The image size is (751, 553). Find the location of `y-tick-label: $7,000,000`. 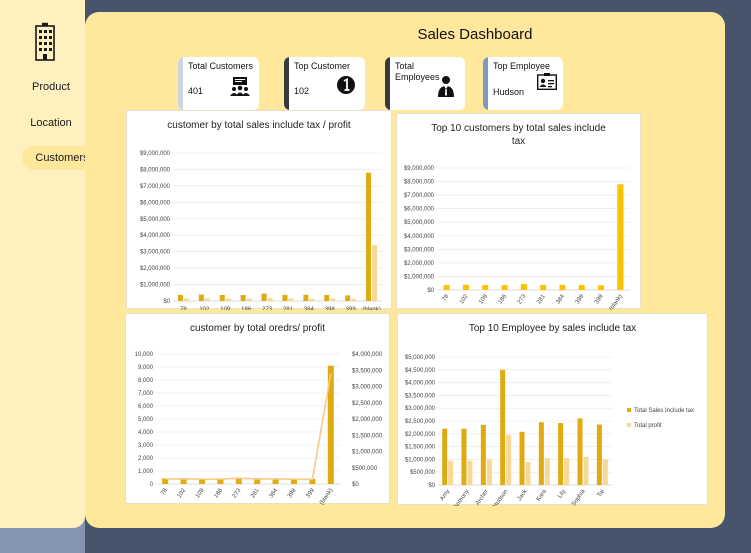

y-tick-label: $7,000,000 is located at coordinates (155, 187).